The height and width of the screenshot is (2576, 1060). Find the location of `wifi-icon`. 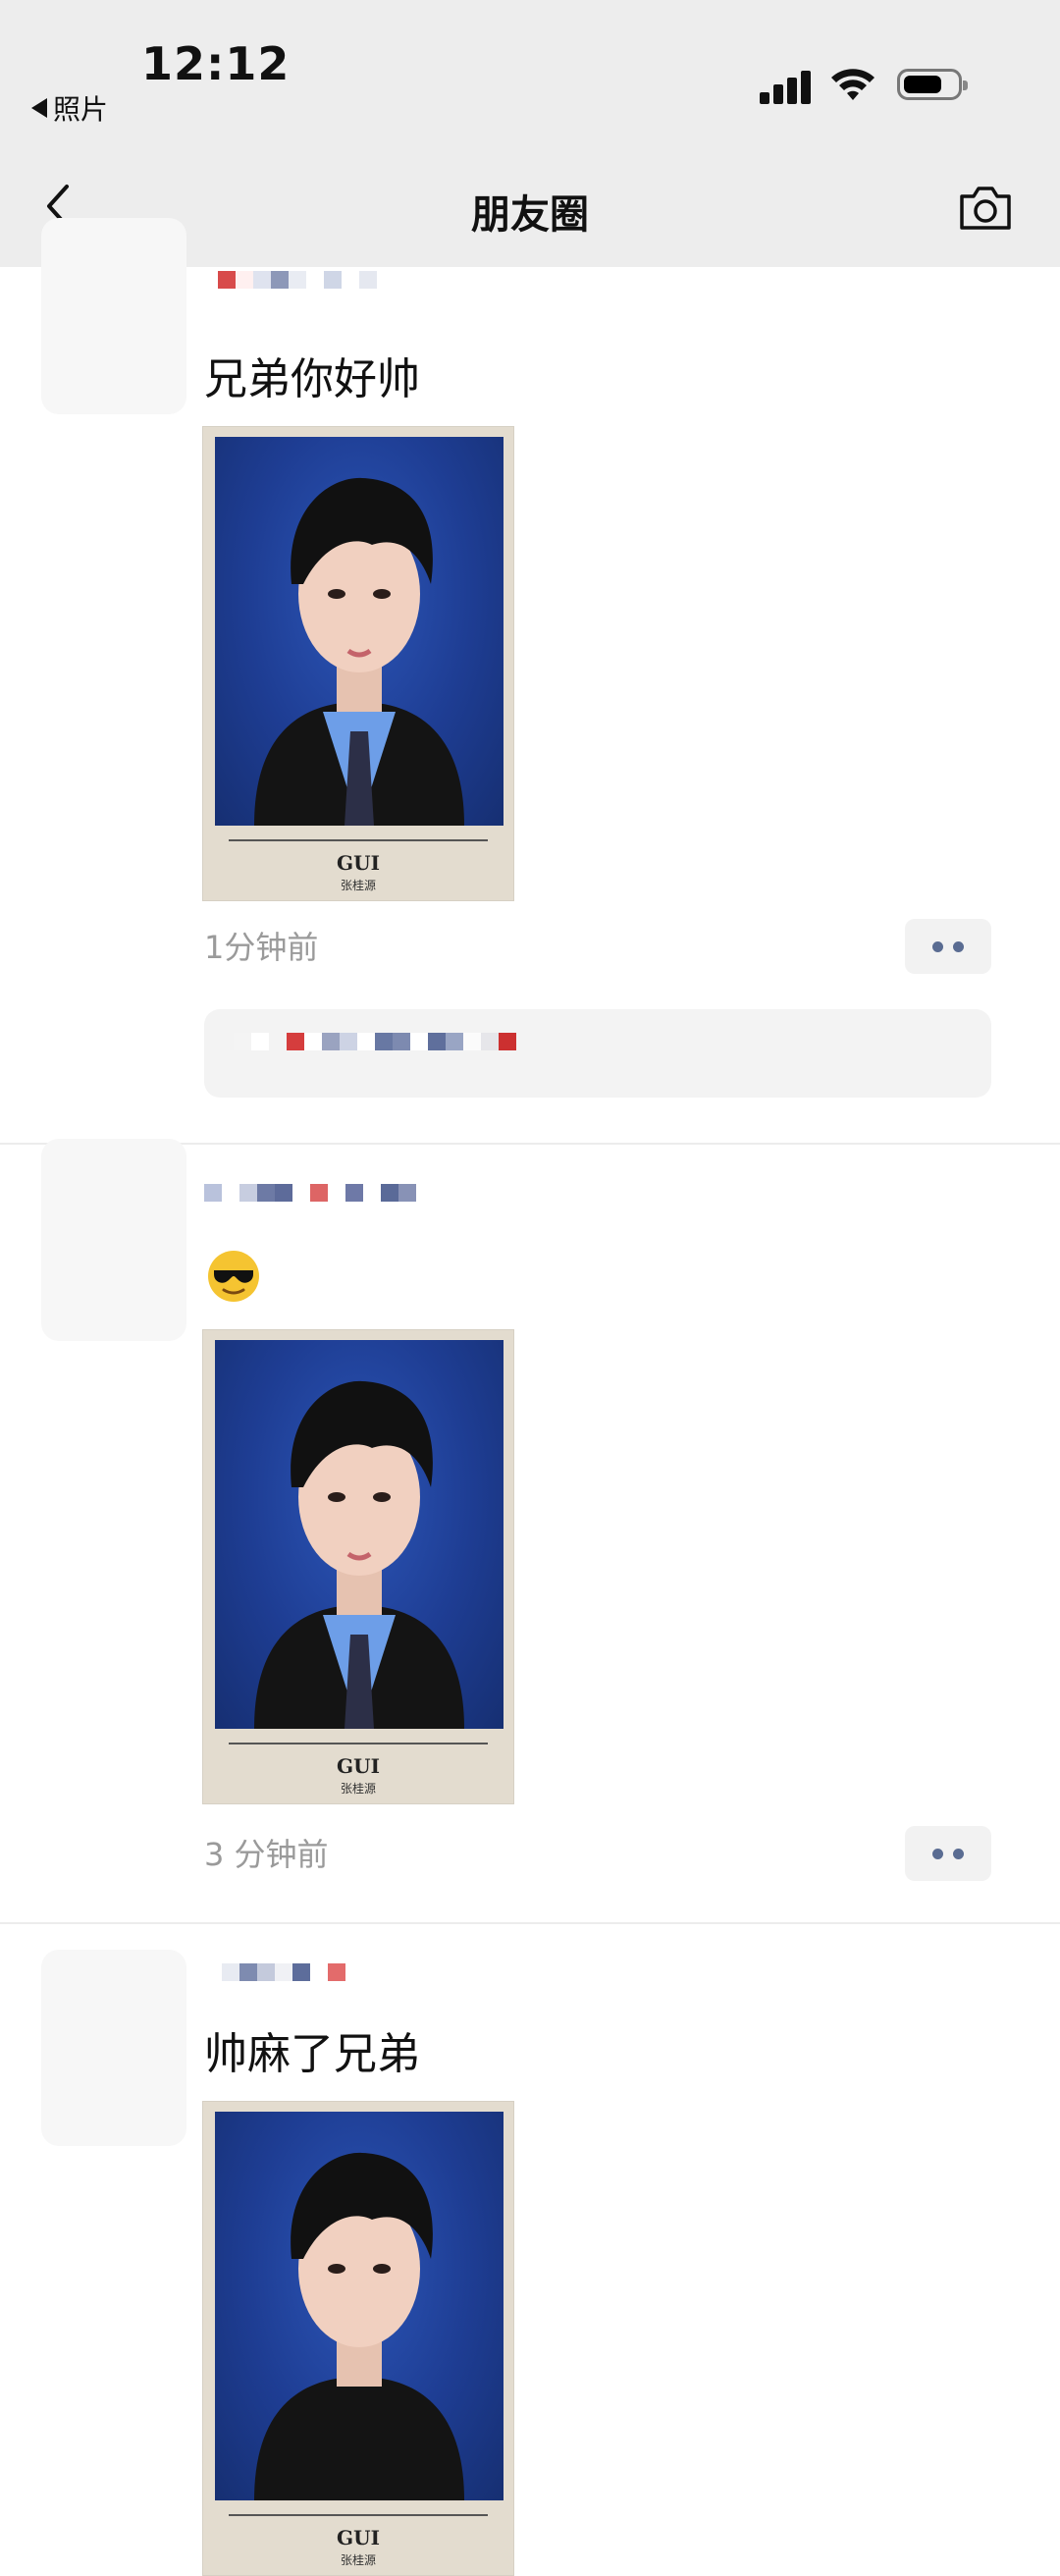

wifi-icon is located at coordinates (852, 84).